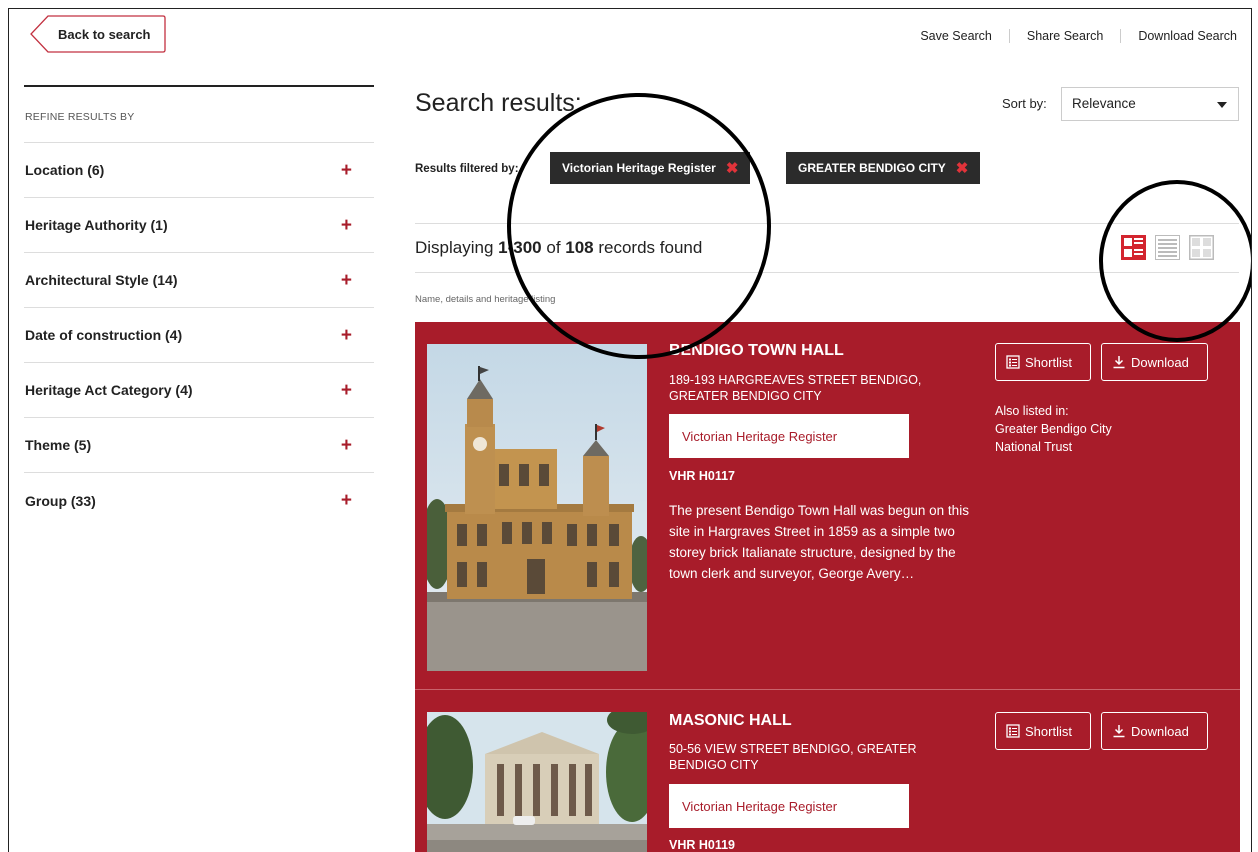 This screenshot has width=1258, height=852. I want to click on grid-list-icon, so click(1133, 247).